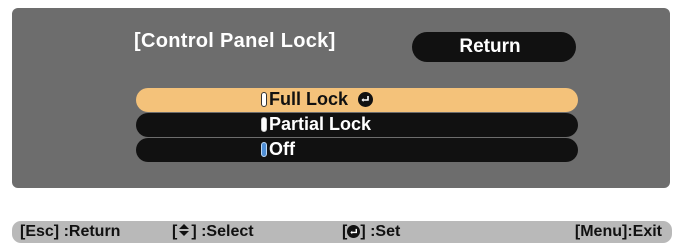  What do you see at coordinates (320, 124) in the screenshot?
I see `option-text: Partial Lock` at bounding box center [320, 124].